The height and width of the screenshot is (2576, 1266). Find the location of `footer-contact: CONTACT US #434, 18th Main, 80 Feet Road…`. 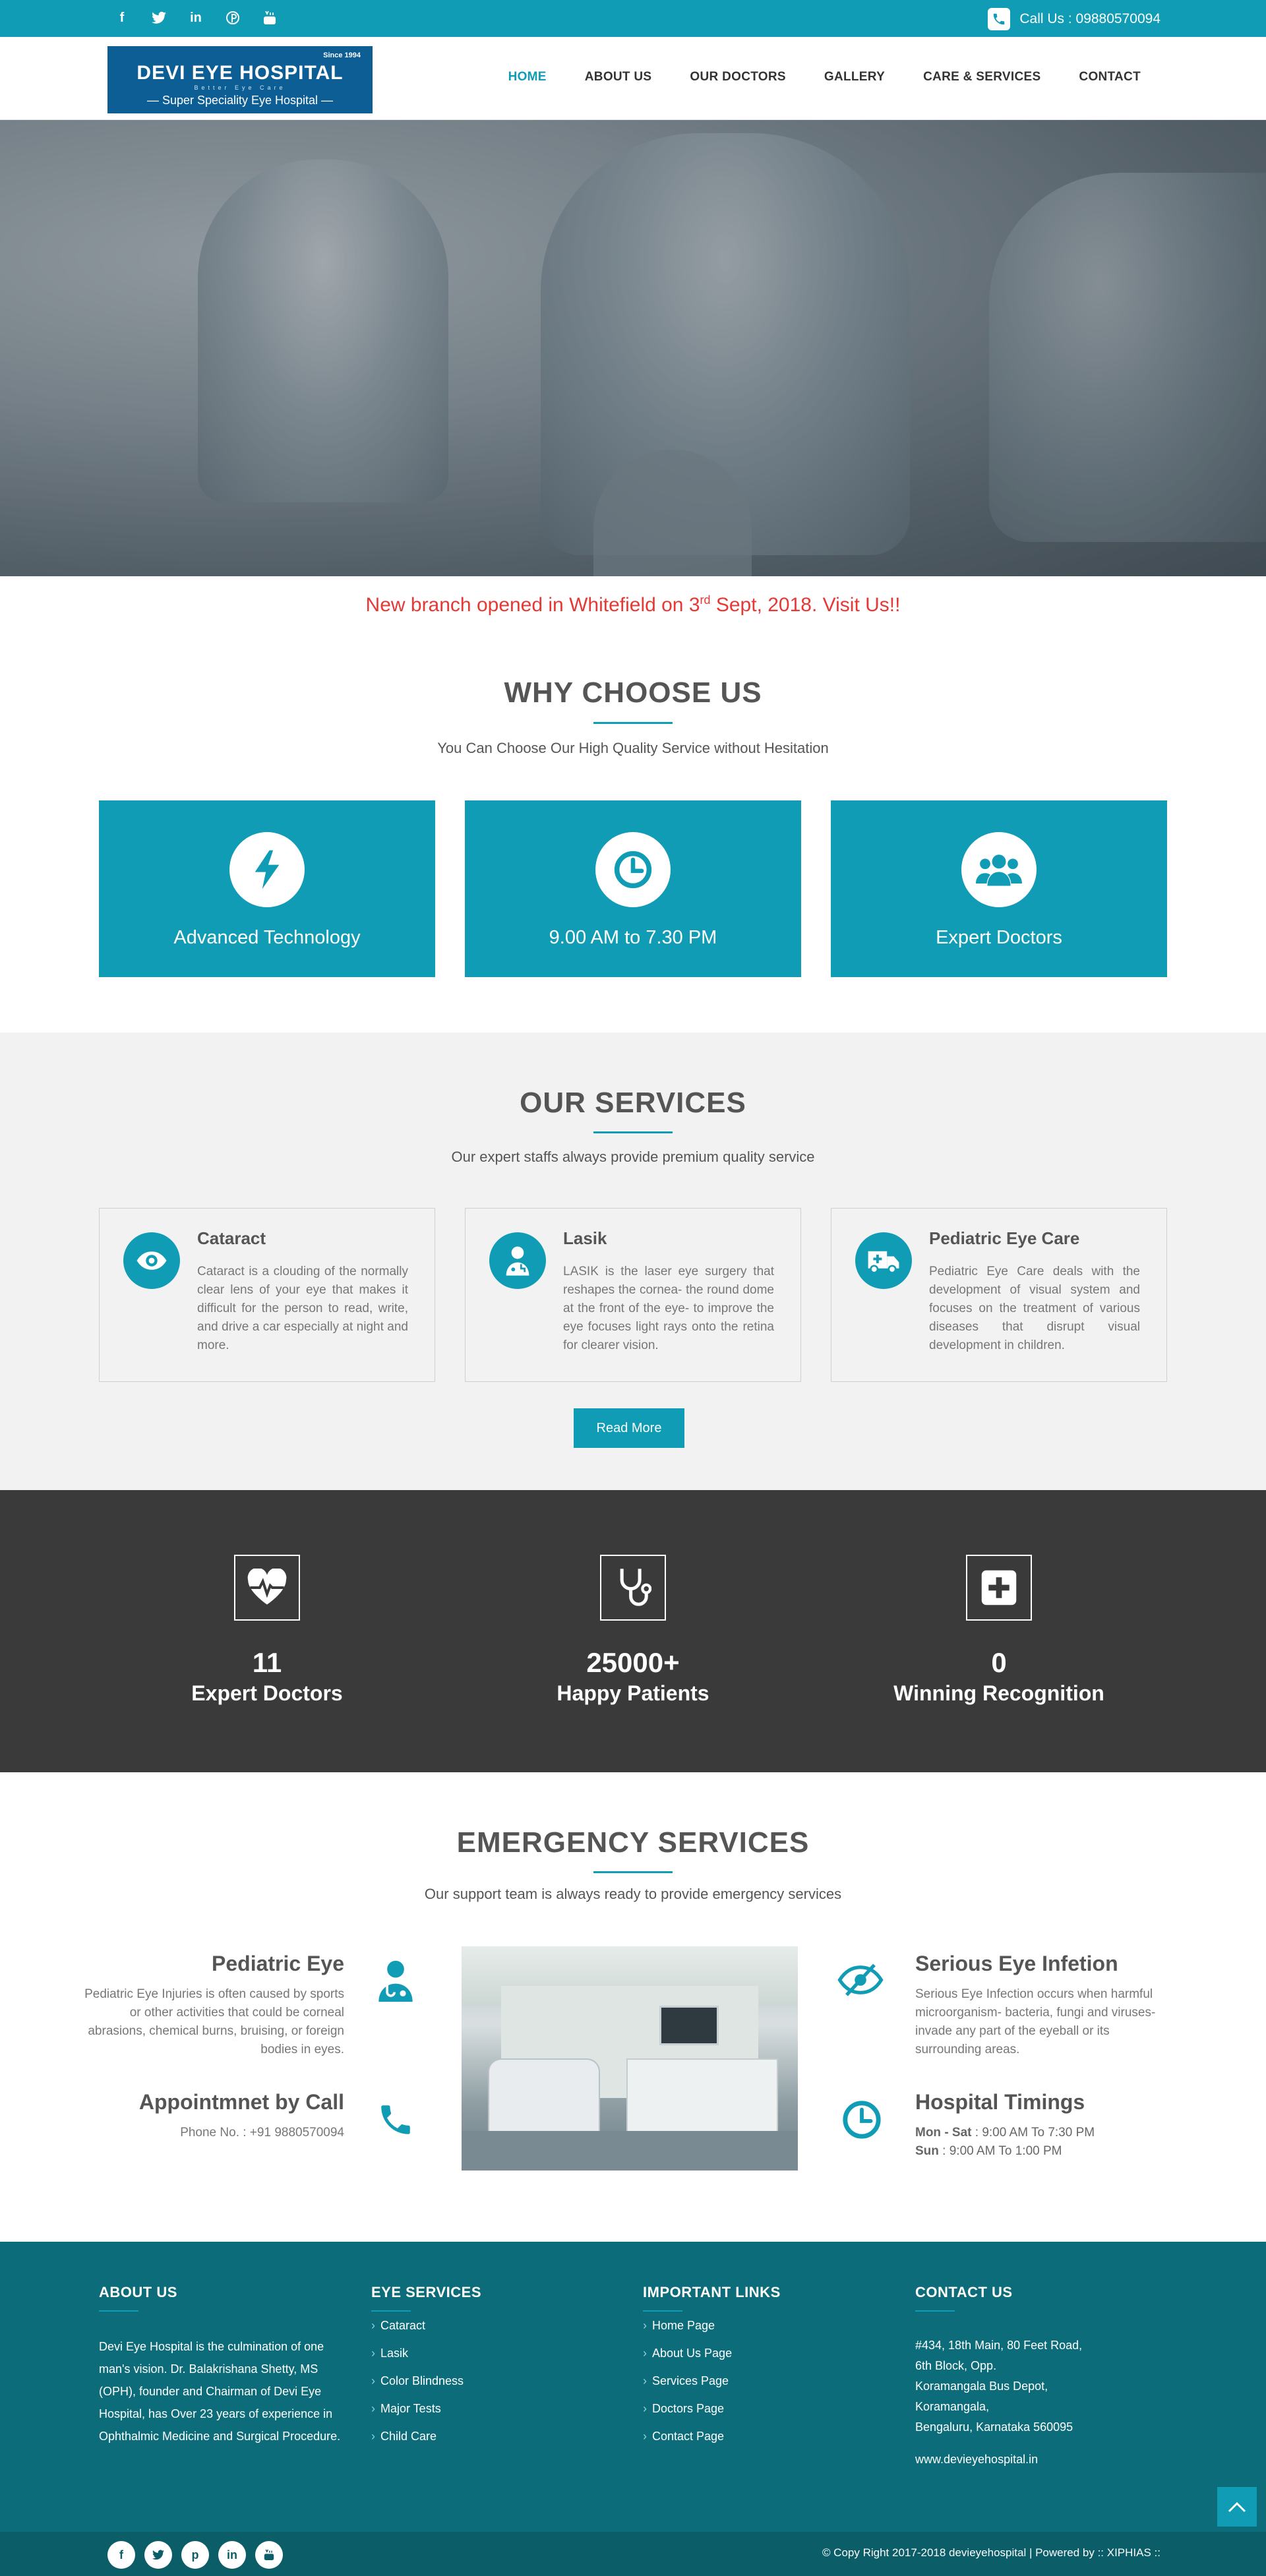

footer-contact: CONTACT US #434, 18th Main, 80 Feet Road… is located at coordinates (1040, 2377).